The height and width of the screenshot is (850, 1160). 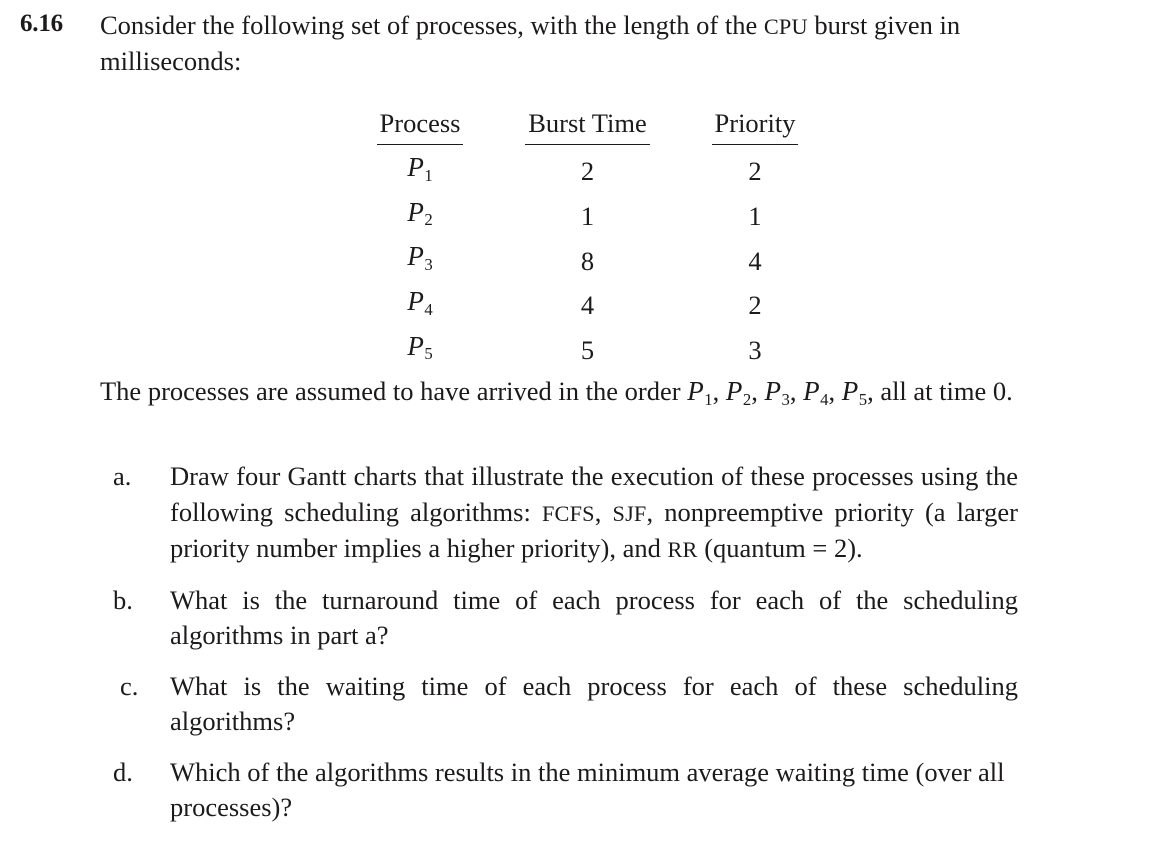 I want to click on cell-burst-time: 8, so click(x=587, y=260).